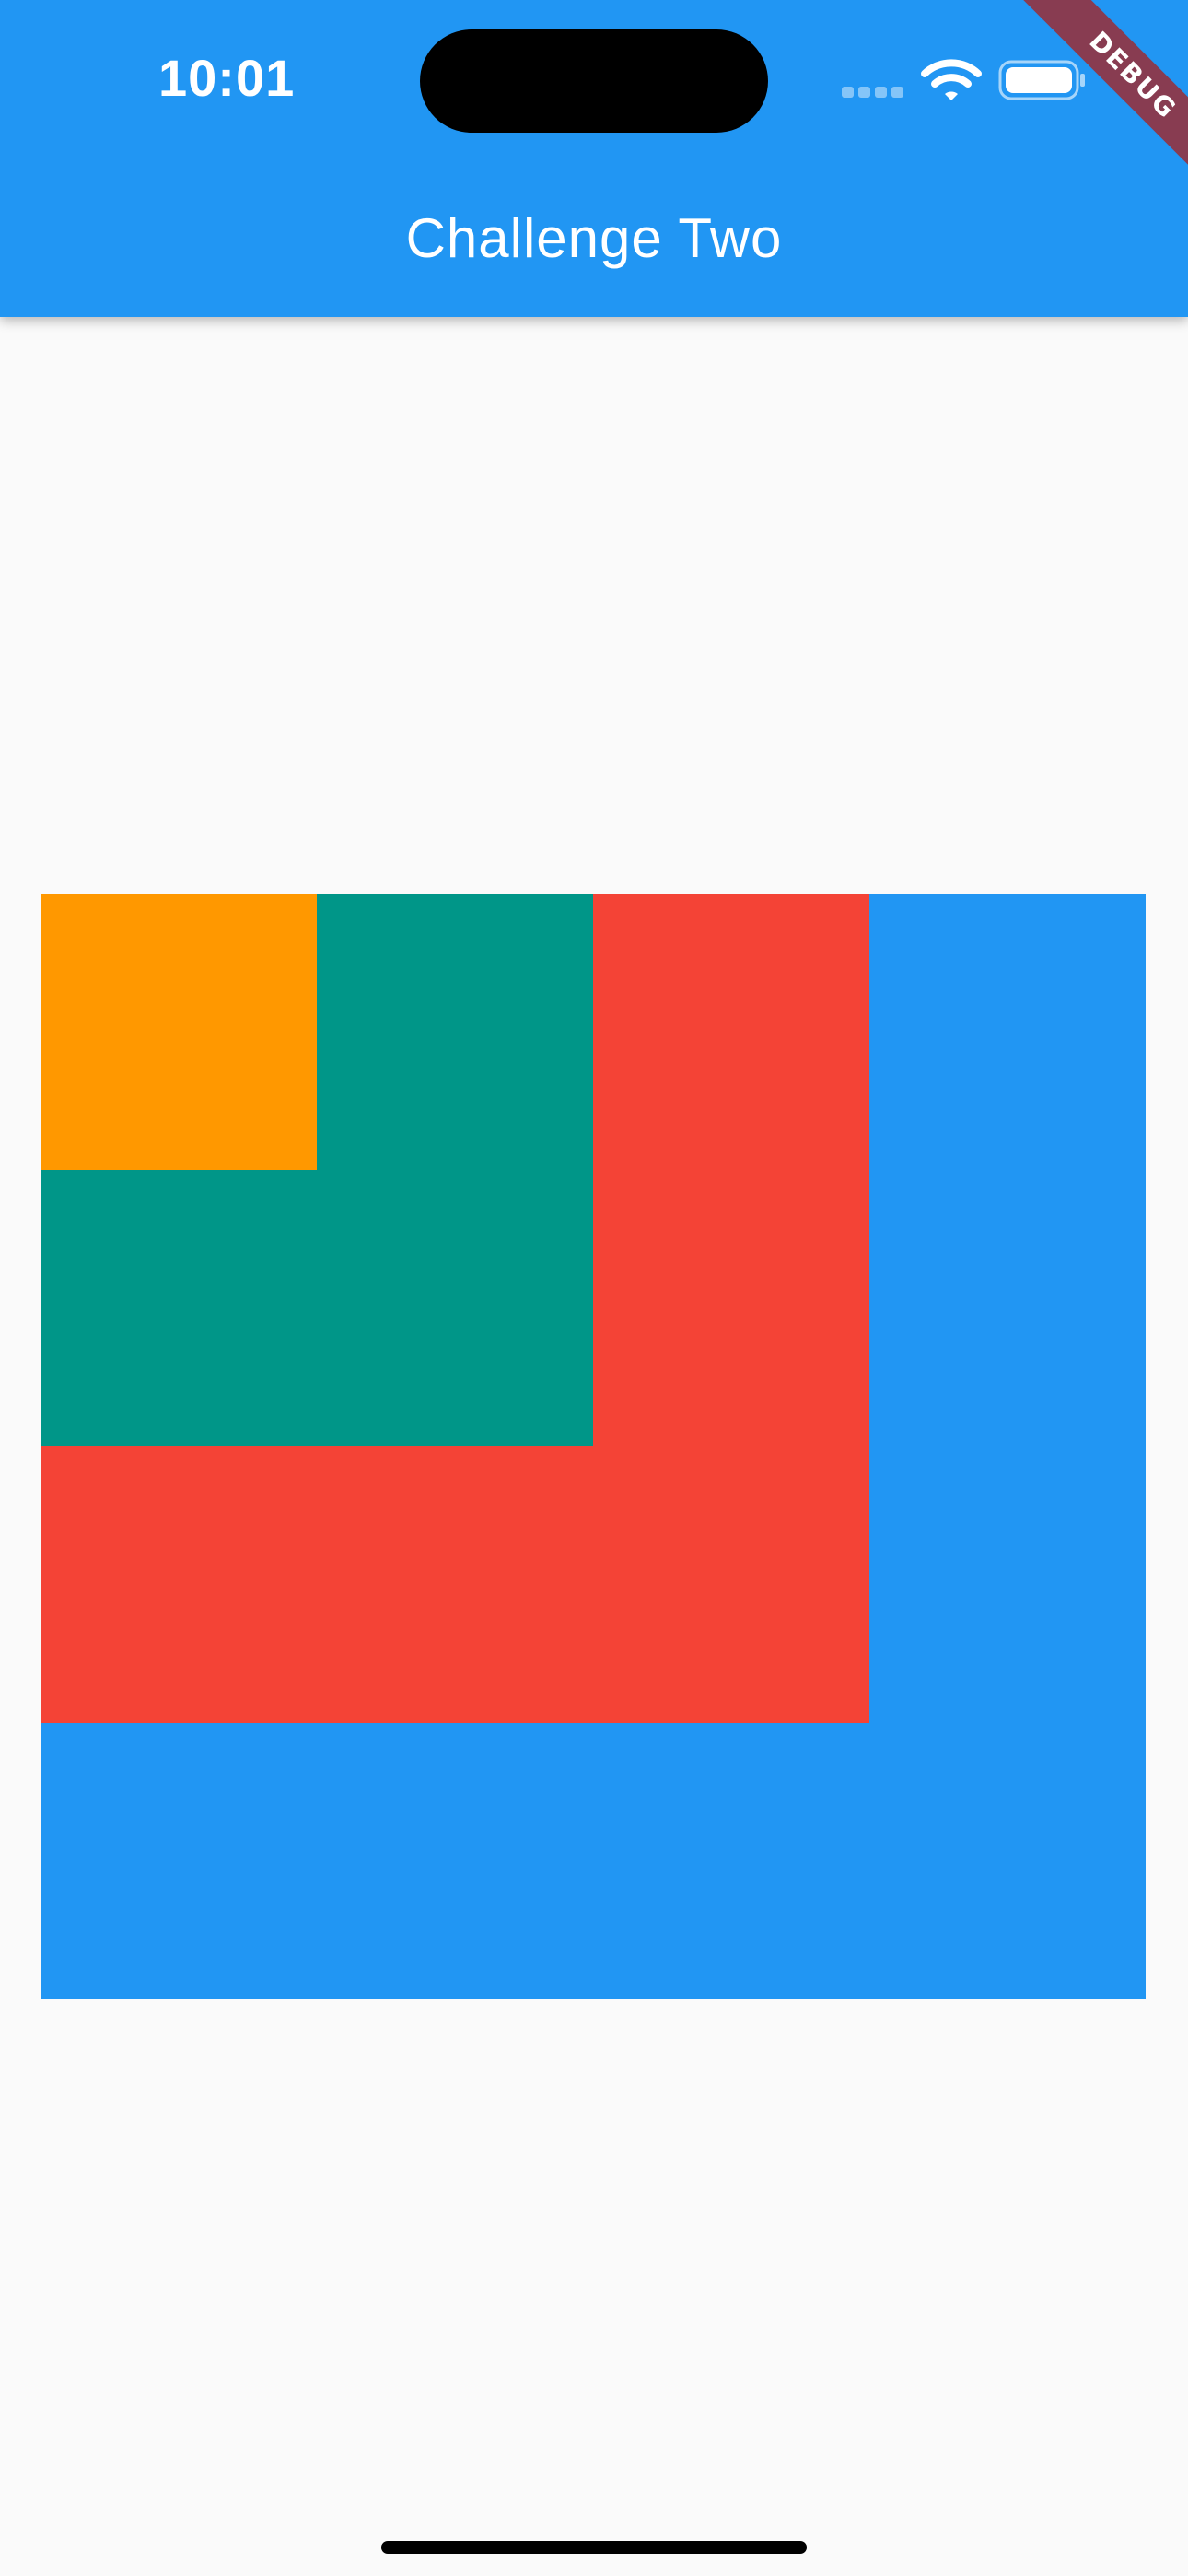 The width and height of the screenshot is (1188, 2576). I want to click on app-bar-title: Challenge Two, so click(594, 238).